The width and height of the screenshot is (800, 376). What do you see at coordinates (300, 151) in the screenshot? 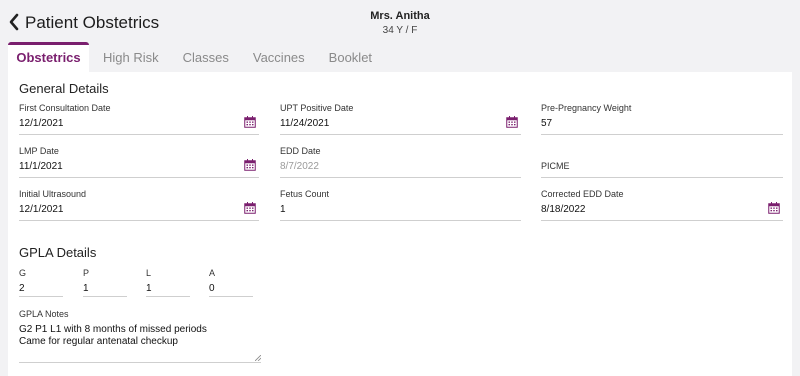
I see `edd-date-label: EDD Date` at bounding box center [300, 151].